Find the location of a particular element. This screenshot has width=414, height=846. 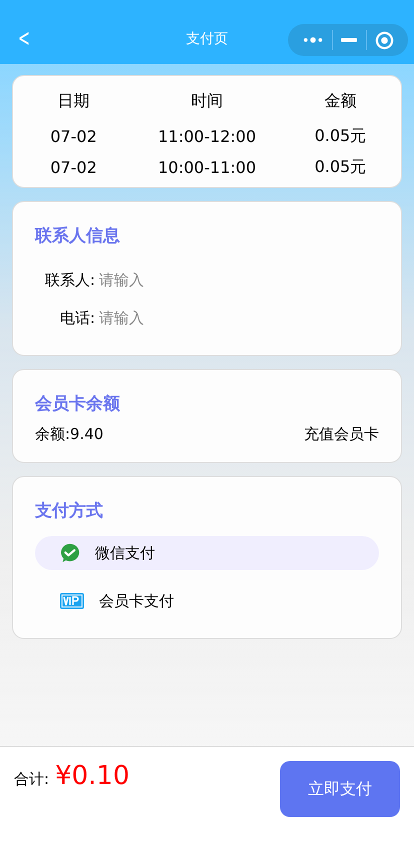

table-cell: 11:00-12:00 is located at coordinates (207, 136).